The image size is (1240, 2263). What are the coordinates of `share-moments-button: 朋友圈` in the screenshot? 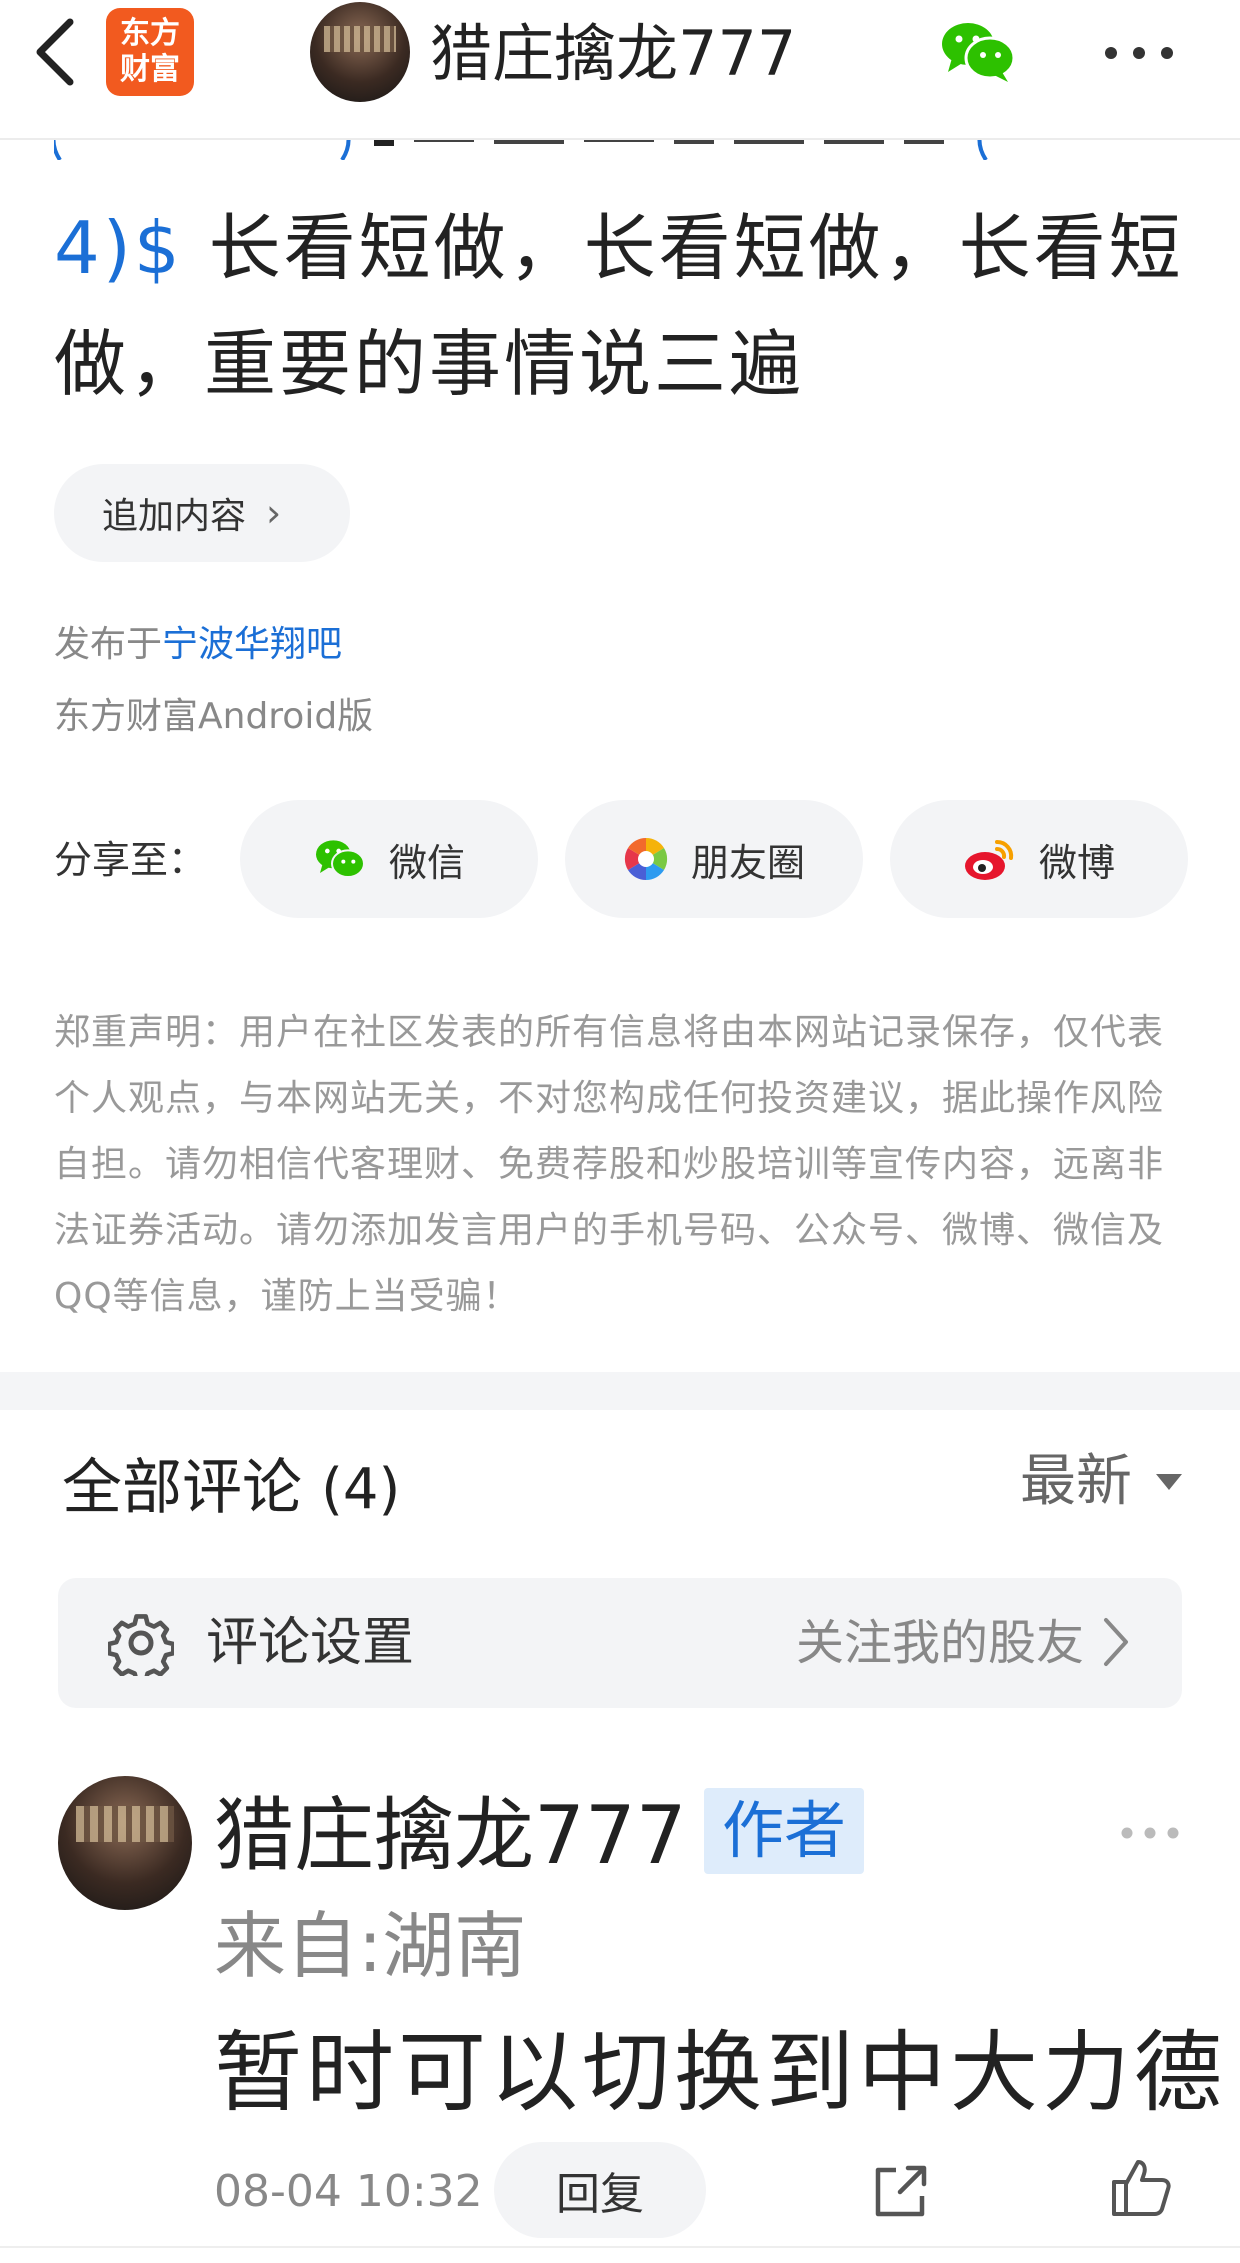 It's located at (714, 859).